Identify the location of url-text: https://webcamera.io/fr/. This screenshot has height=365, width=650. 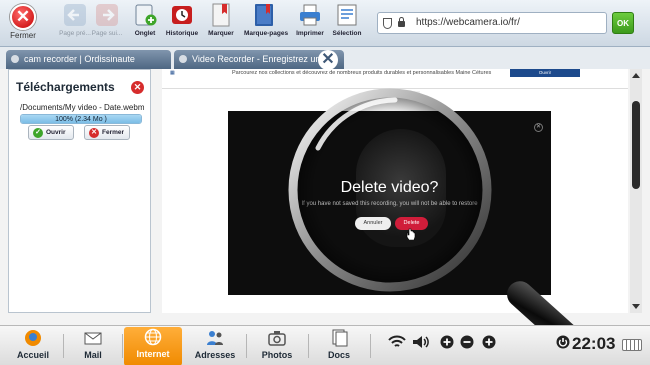
(468, 22).